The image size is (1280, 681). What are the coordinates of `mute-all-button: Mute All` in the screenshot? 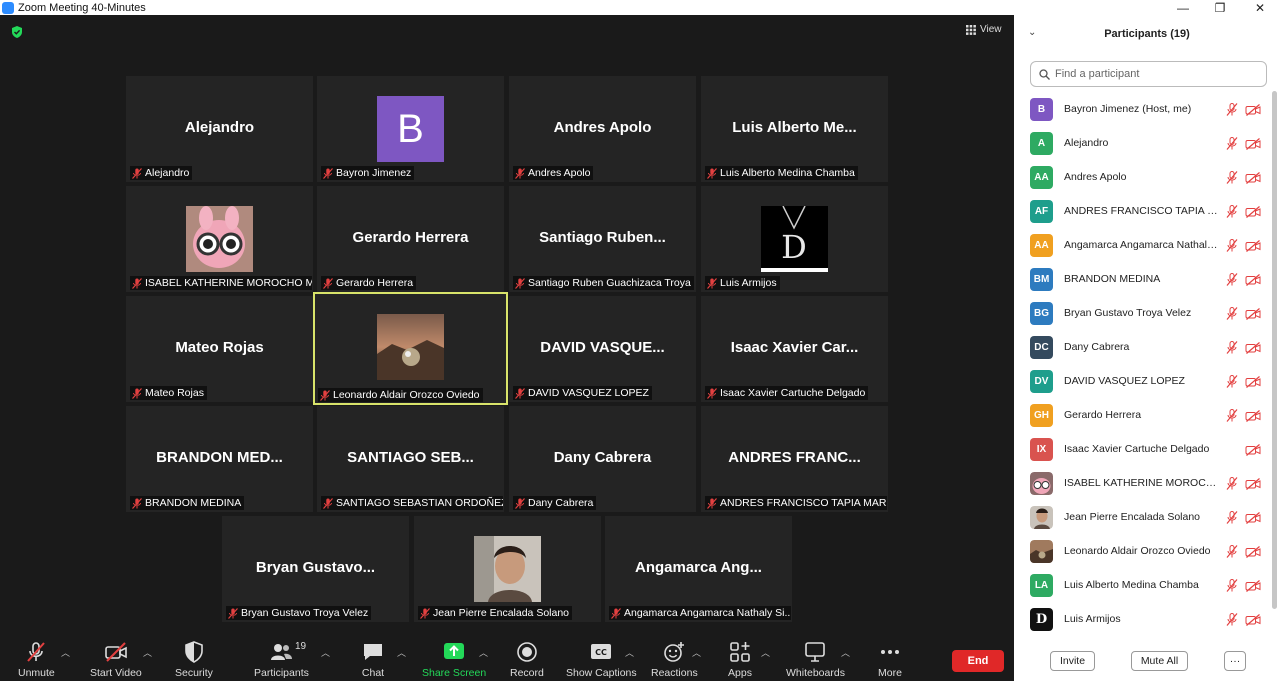 It's located at (1159, 661).